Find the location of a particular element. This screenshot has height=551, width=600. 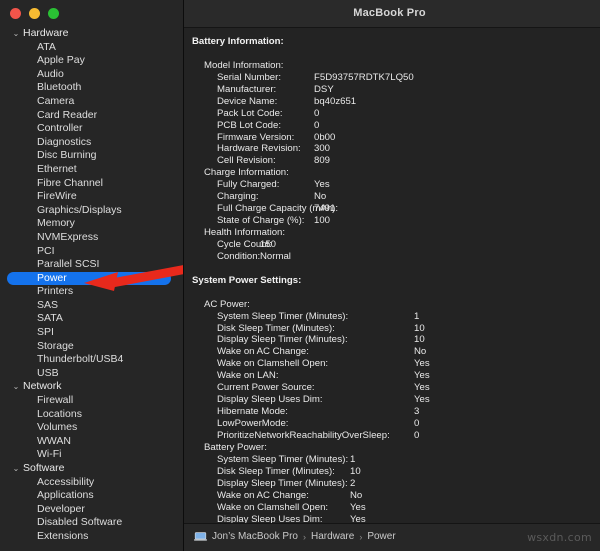

sidebar-item-network: ⌄ Network is located at coordinates (91, 387).